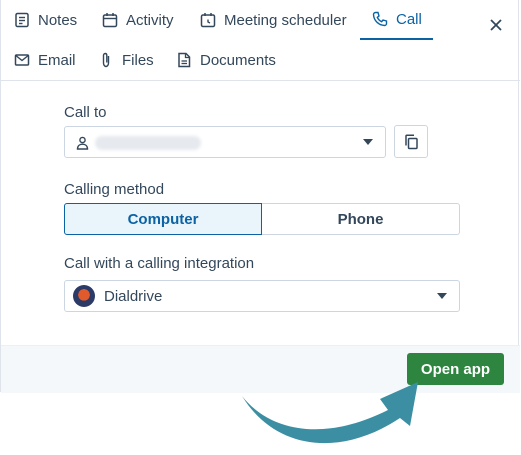  Describe the element at coordinates (208, 20) in the screenshot. I see `meeting-icon` at that location.